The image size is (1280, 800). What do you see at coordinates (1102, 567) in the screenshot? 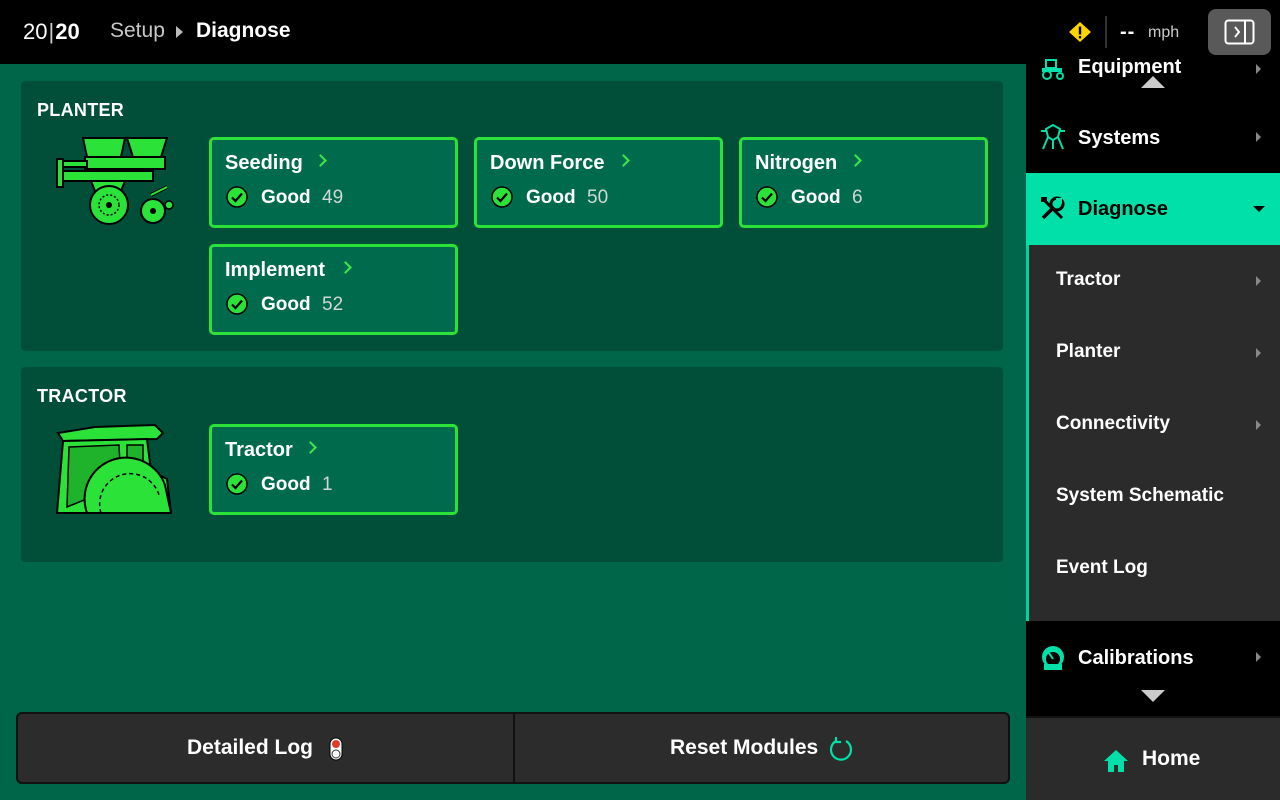
I see `submenu-label: Event Log` at bounding box center [1102, 567].